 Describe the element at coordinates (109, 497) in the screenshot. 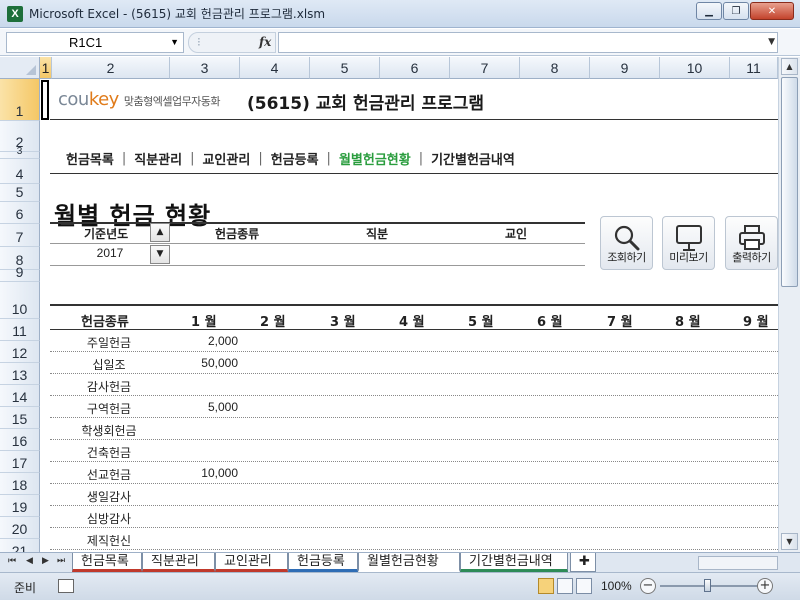

I see `offering-type-cell: 생일감사` at that location.